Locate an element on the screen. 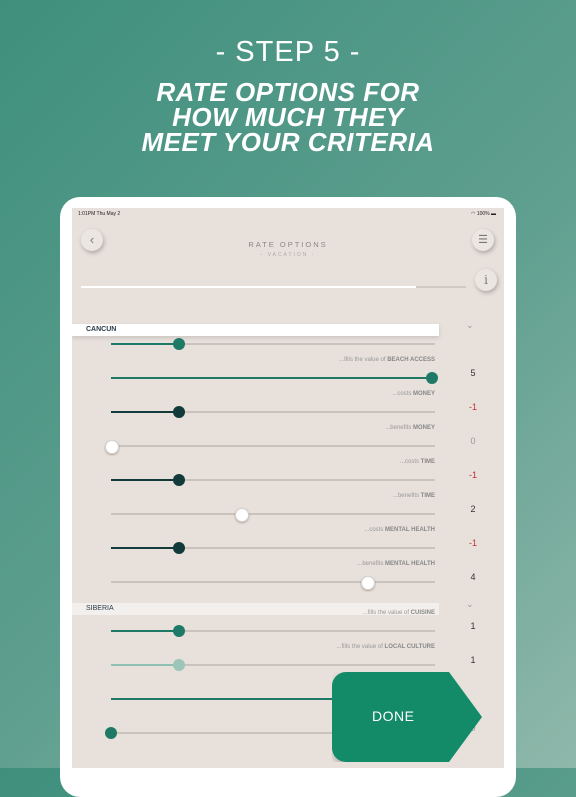 Image resolution: width=576 pixels, height=797 pixels. status-time: 1:01PM Thu May 2 is located at coordinates (99, 214).